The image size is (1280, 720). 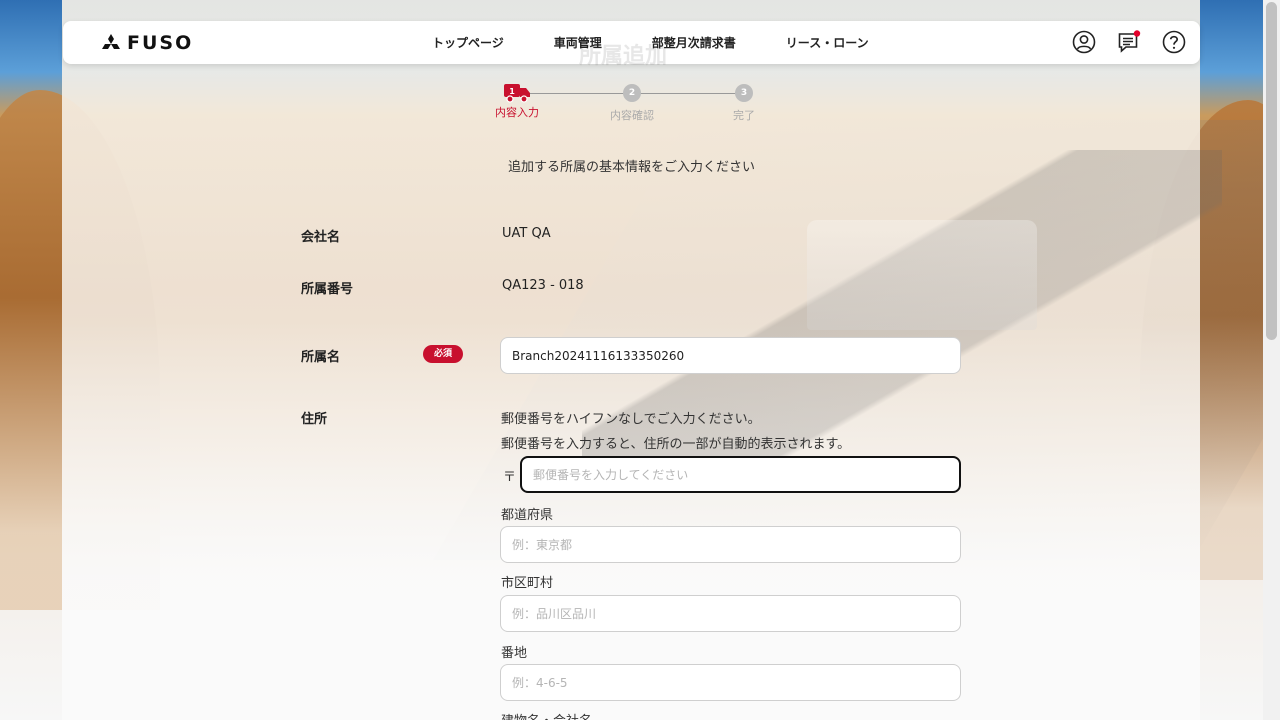 I want to click on address-label: 住所, so click(x=314, y=419).